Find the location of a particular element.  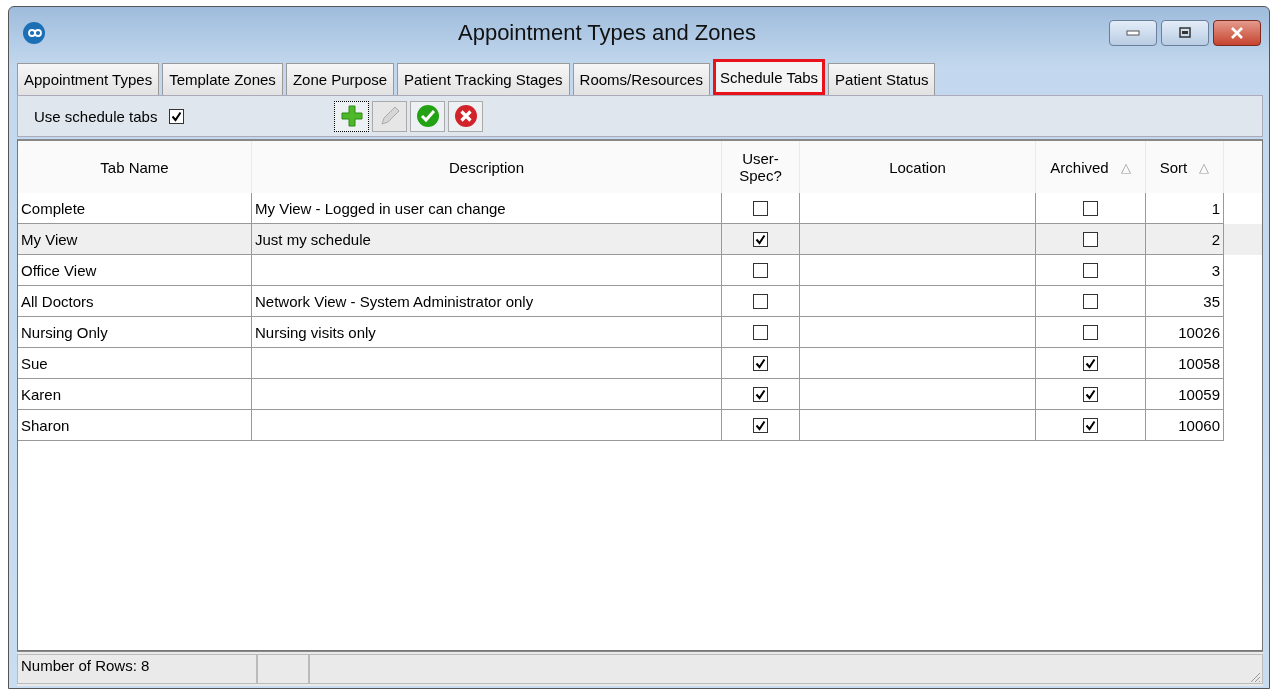

table-cell: All Doctors is located at coordinates (135, 301).